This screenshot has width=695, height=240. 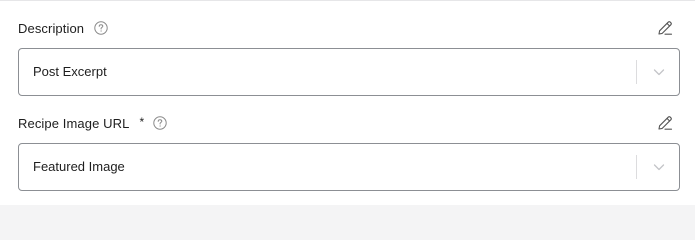 What do you see at coordinates (349, 123) in the screenshot?
I see `recipe-image-url-label-row: Recipe Image URL *` at bounding box center [349, 123].